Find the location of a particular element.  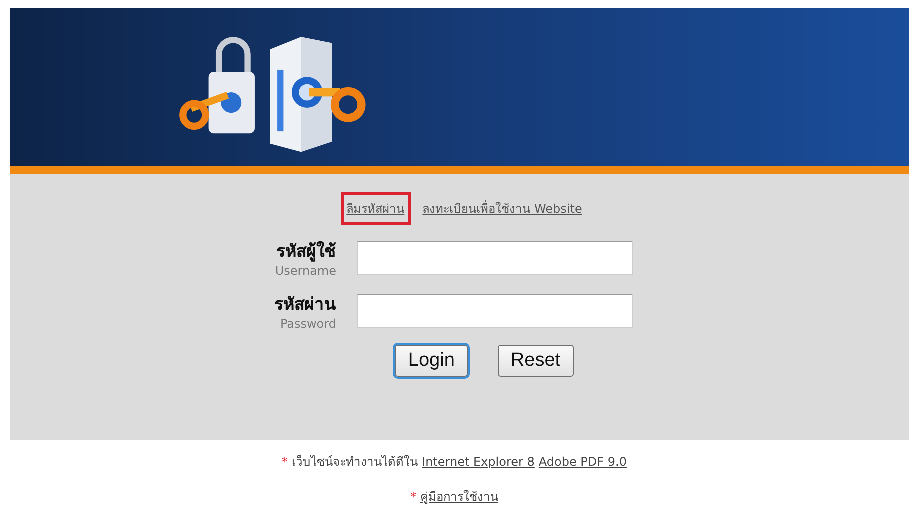

link: ลืมรหัสผ่าน is located at coordinates (375, 208).